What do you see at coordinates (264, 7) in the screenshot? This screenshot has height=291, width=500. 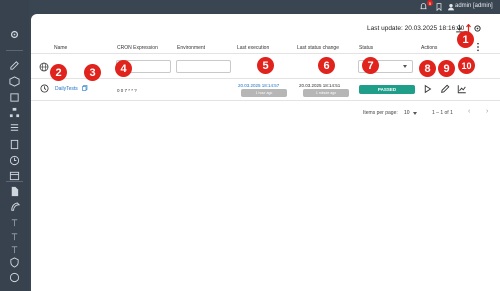 I see `top-bar: 5 admin [admin]` at bounding box center [264, 7].